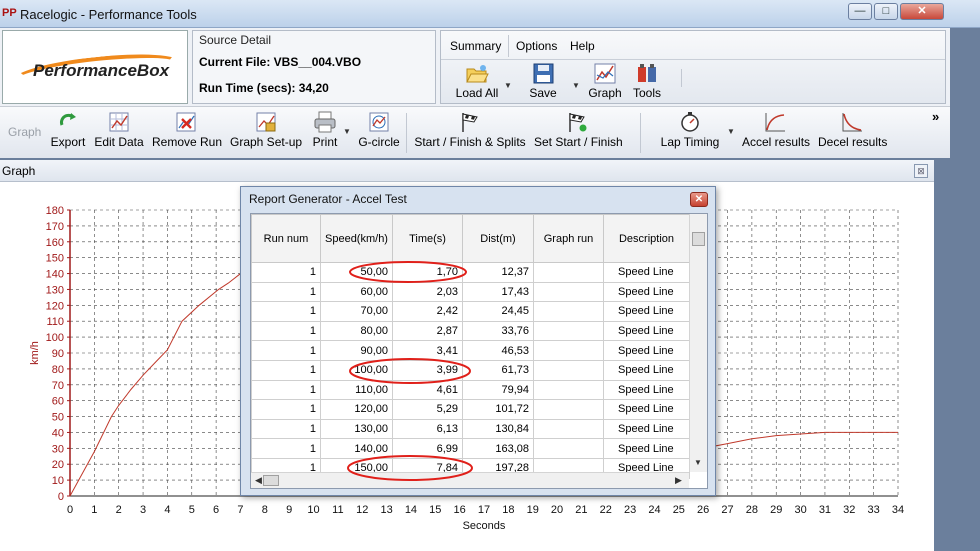  What do you see at coordinates (605, 83) in the screenshot?
I see `graph-button: Graph` at bounding box center [605, 83].